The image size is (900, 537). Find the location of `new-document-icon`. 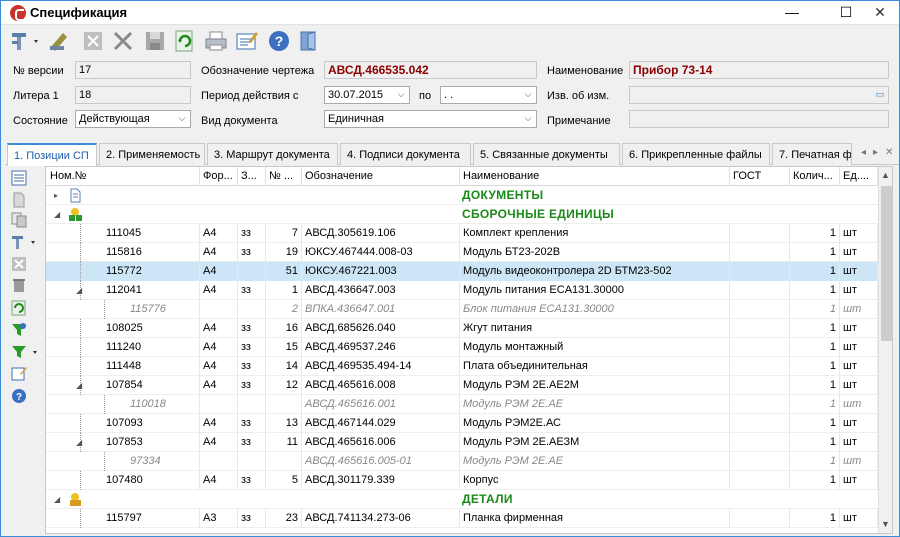

new-document-icon is located at coordinates (19, 200).